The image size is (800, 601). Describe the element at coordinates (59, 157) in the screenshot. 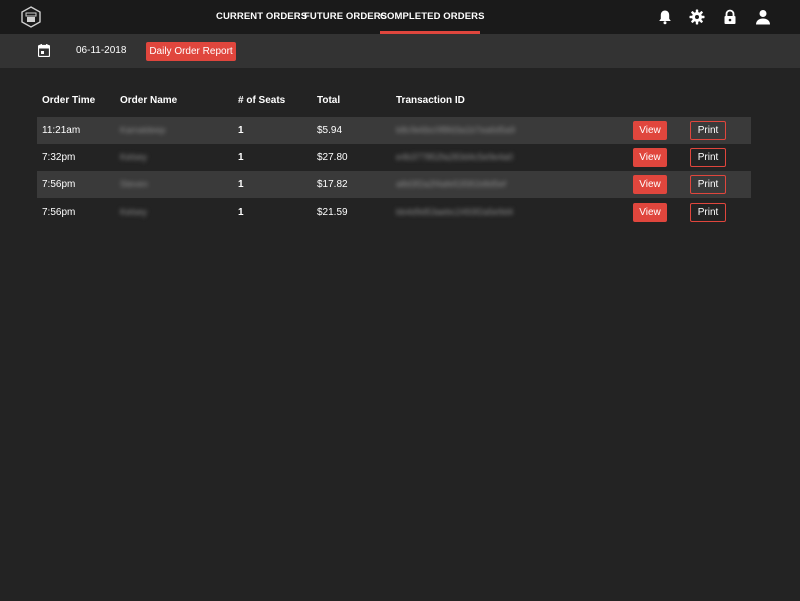

I see `cell-order-time: 7:32pm` at that location.